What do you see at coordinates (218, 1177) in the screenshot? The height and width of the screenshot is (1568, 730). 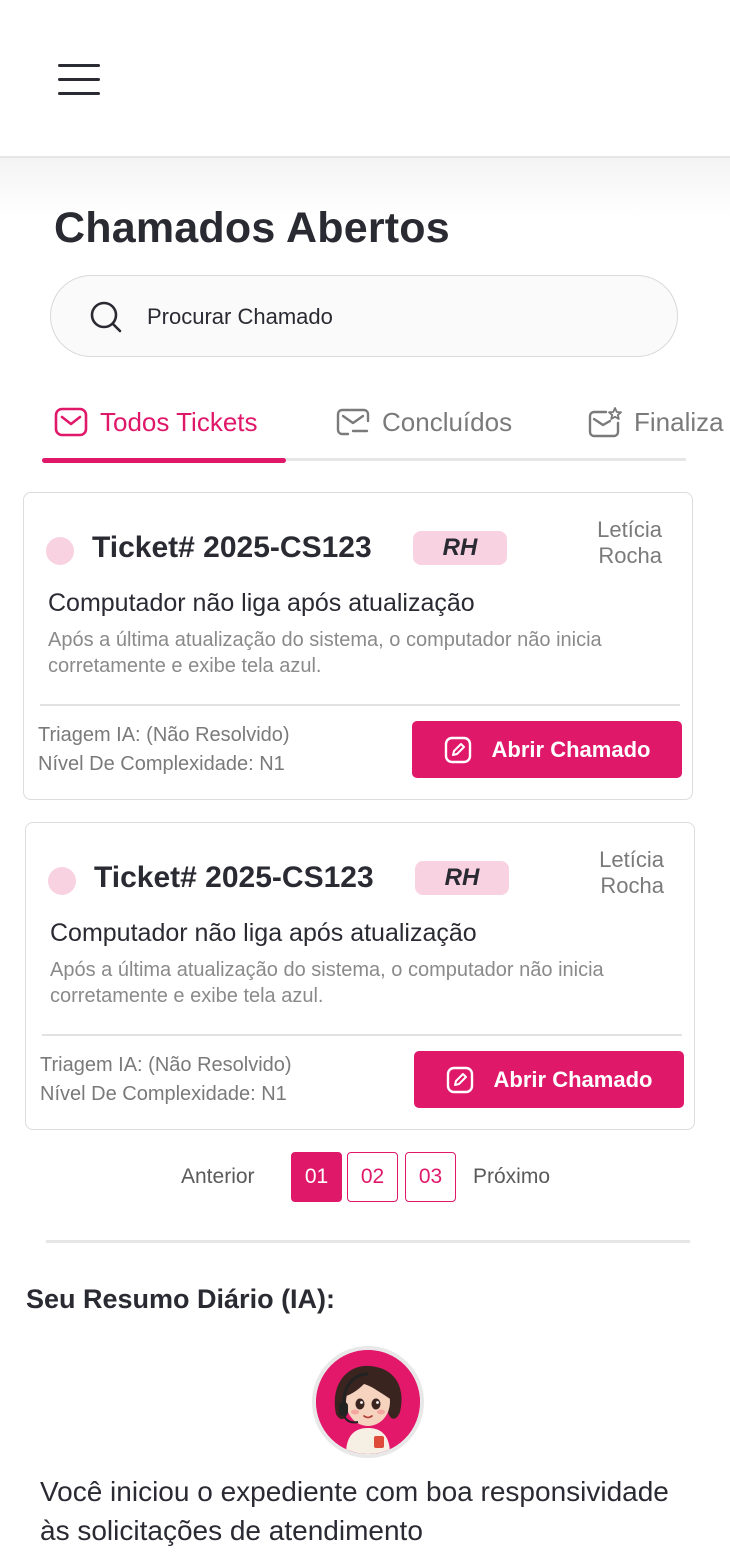 I see `pagination-prev-link: Anterior` at bounding box center [218, 1177].